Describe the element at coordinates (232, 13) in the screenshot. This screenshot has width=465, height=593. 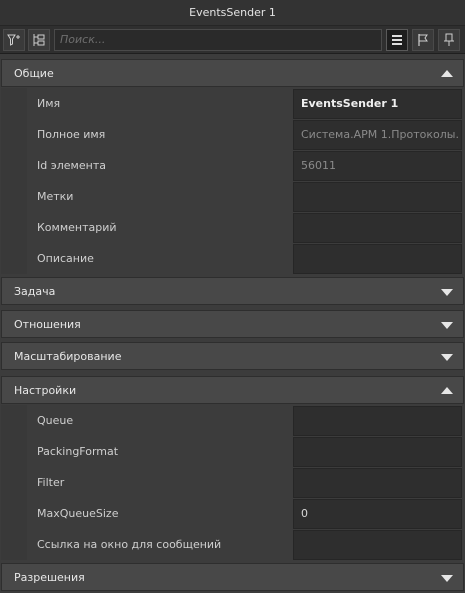
I see `window-title: EventsSender 1` at that location.